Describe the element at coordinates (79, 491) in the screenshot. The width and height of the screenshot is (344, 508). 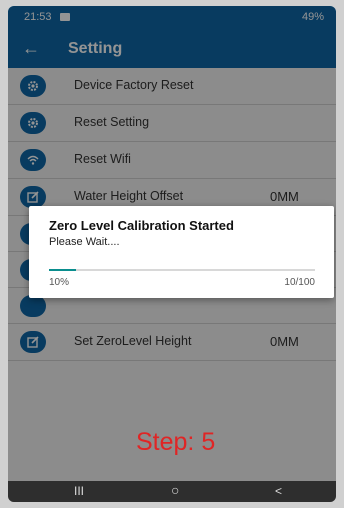
I see `recents-icon: III` at that location.